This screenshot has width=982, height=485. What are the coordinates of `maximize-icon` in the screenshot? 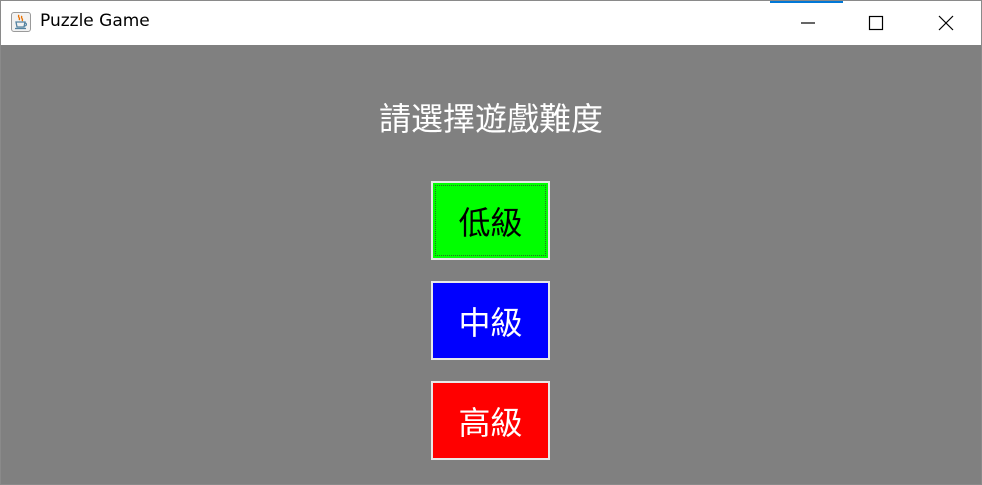 It's located at (876, 23).